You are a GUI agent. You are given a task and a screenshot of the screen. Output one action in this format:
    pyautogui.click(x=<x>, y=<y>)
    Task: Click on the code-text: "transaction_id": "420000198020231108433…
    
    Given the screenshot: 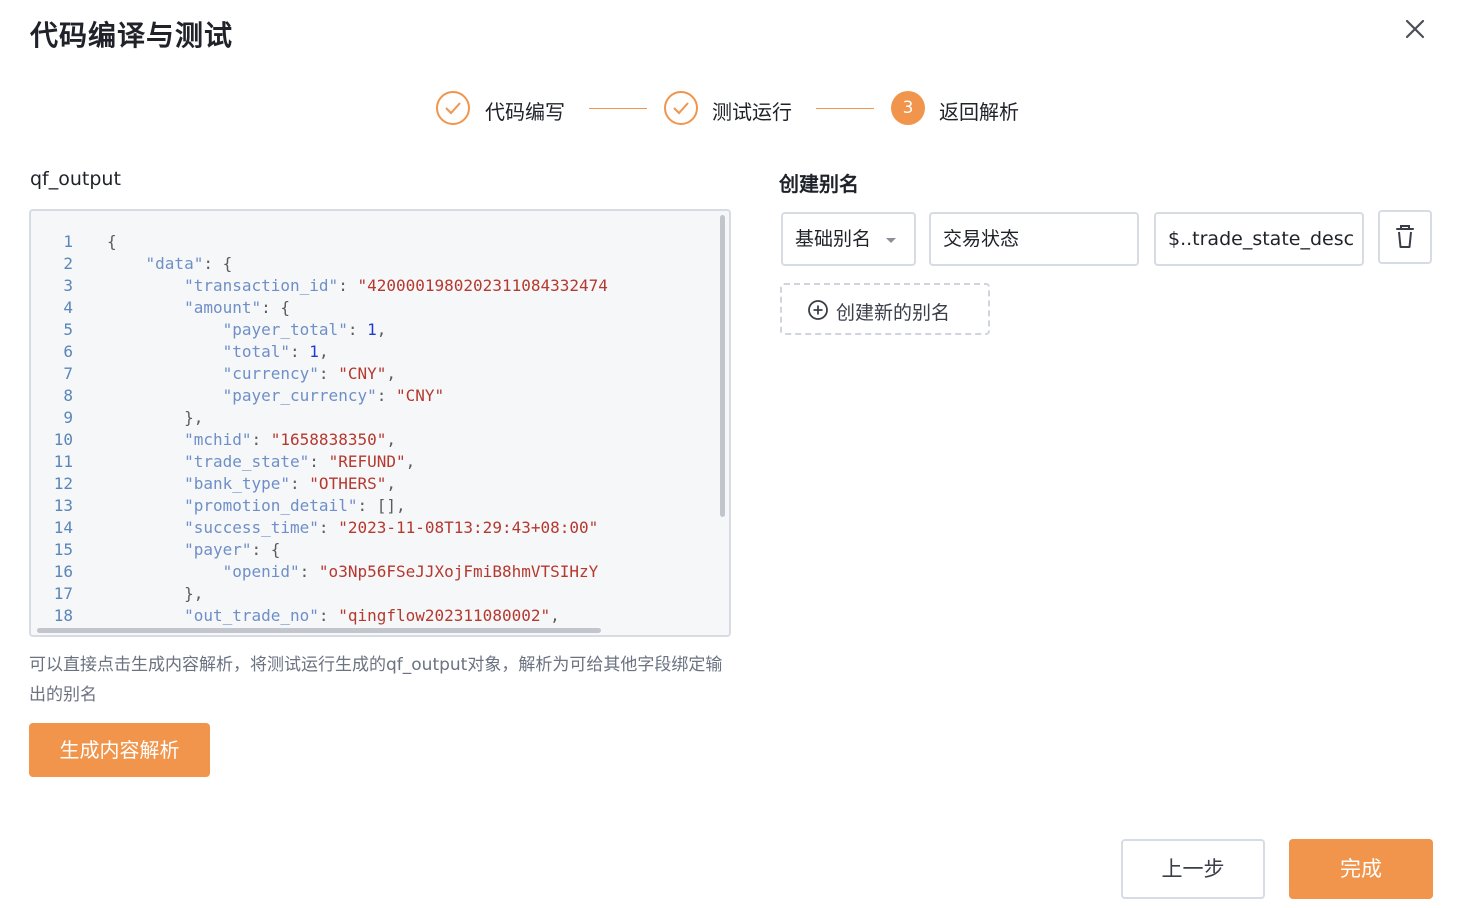 What is the action you would take?
    pyautogui.click(x=396, y=285)
    